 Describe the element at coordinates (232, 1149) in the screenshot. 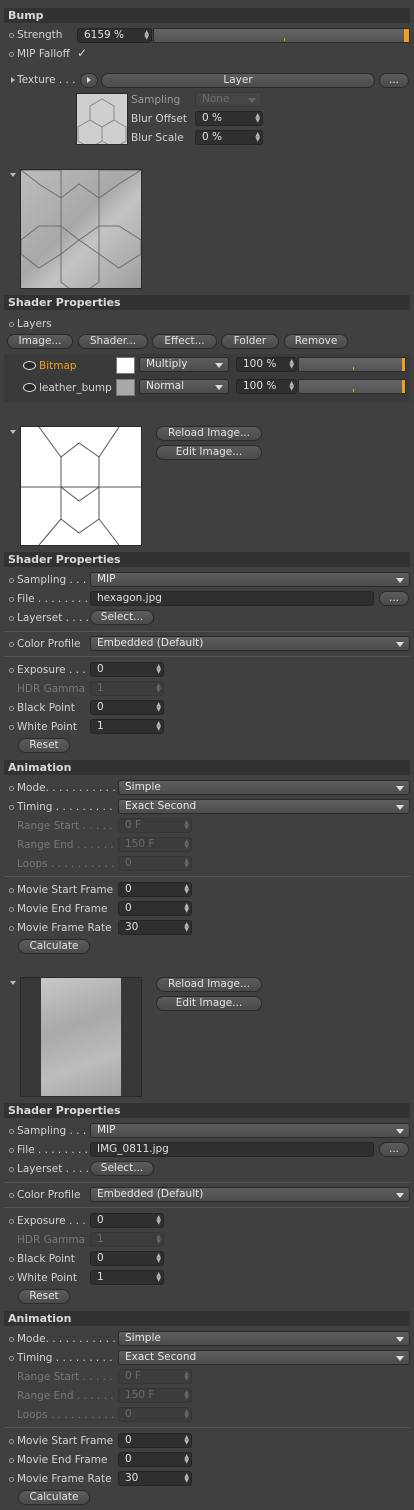

I see `file-path-input: IMG_0811.jpg` at that location.